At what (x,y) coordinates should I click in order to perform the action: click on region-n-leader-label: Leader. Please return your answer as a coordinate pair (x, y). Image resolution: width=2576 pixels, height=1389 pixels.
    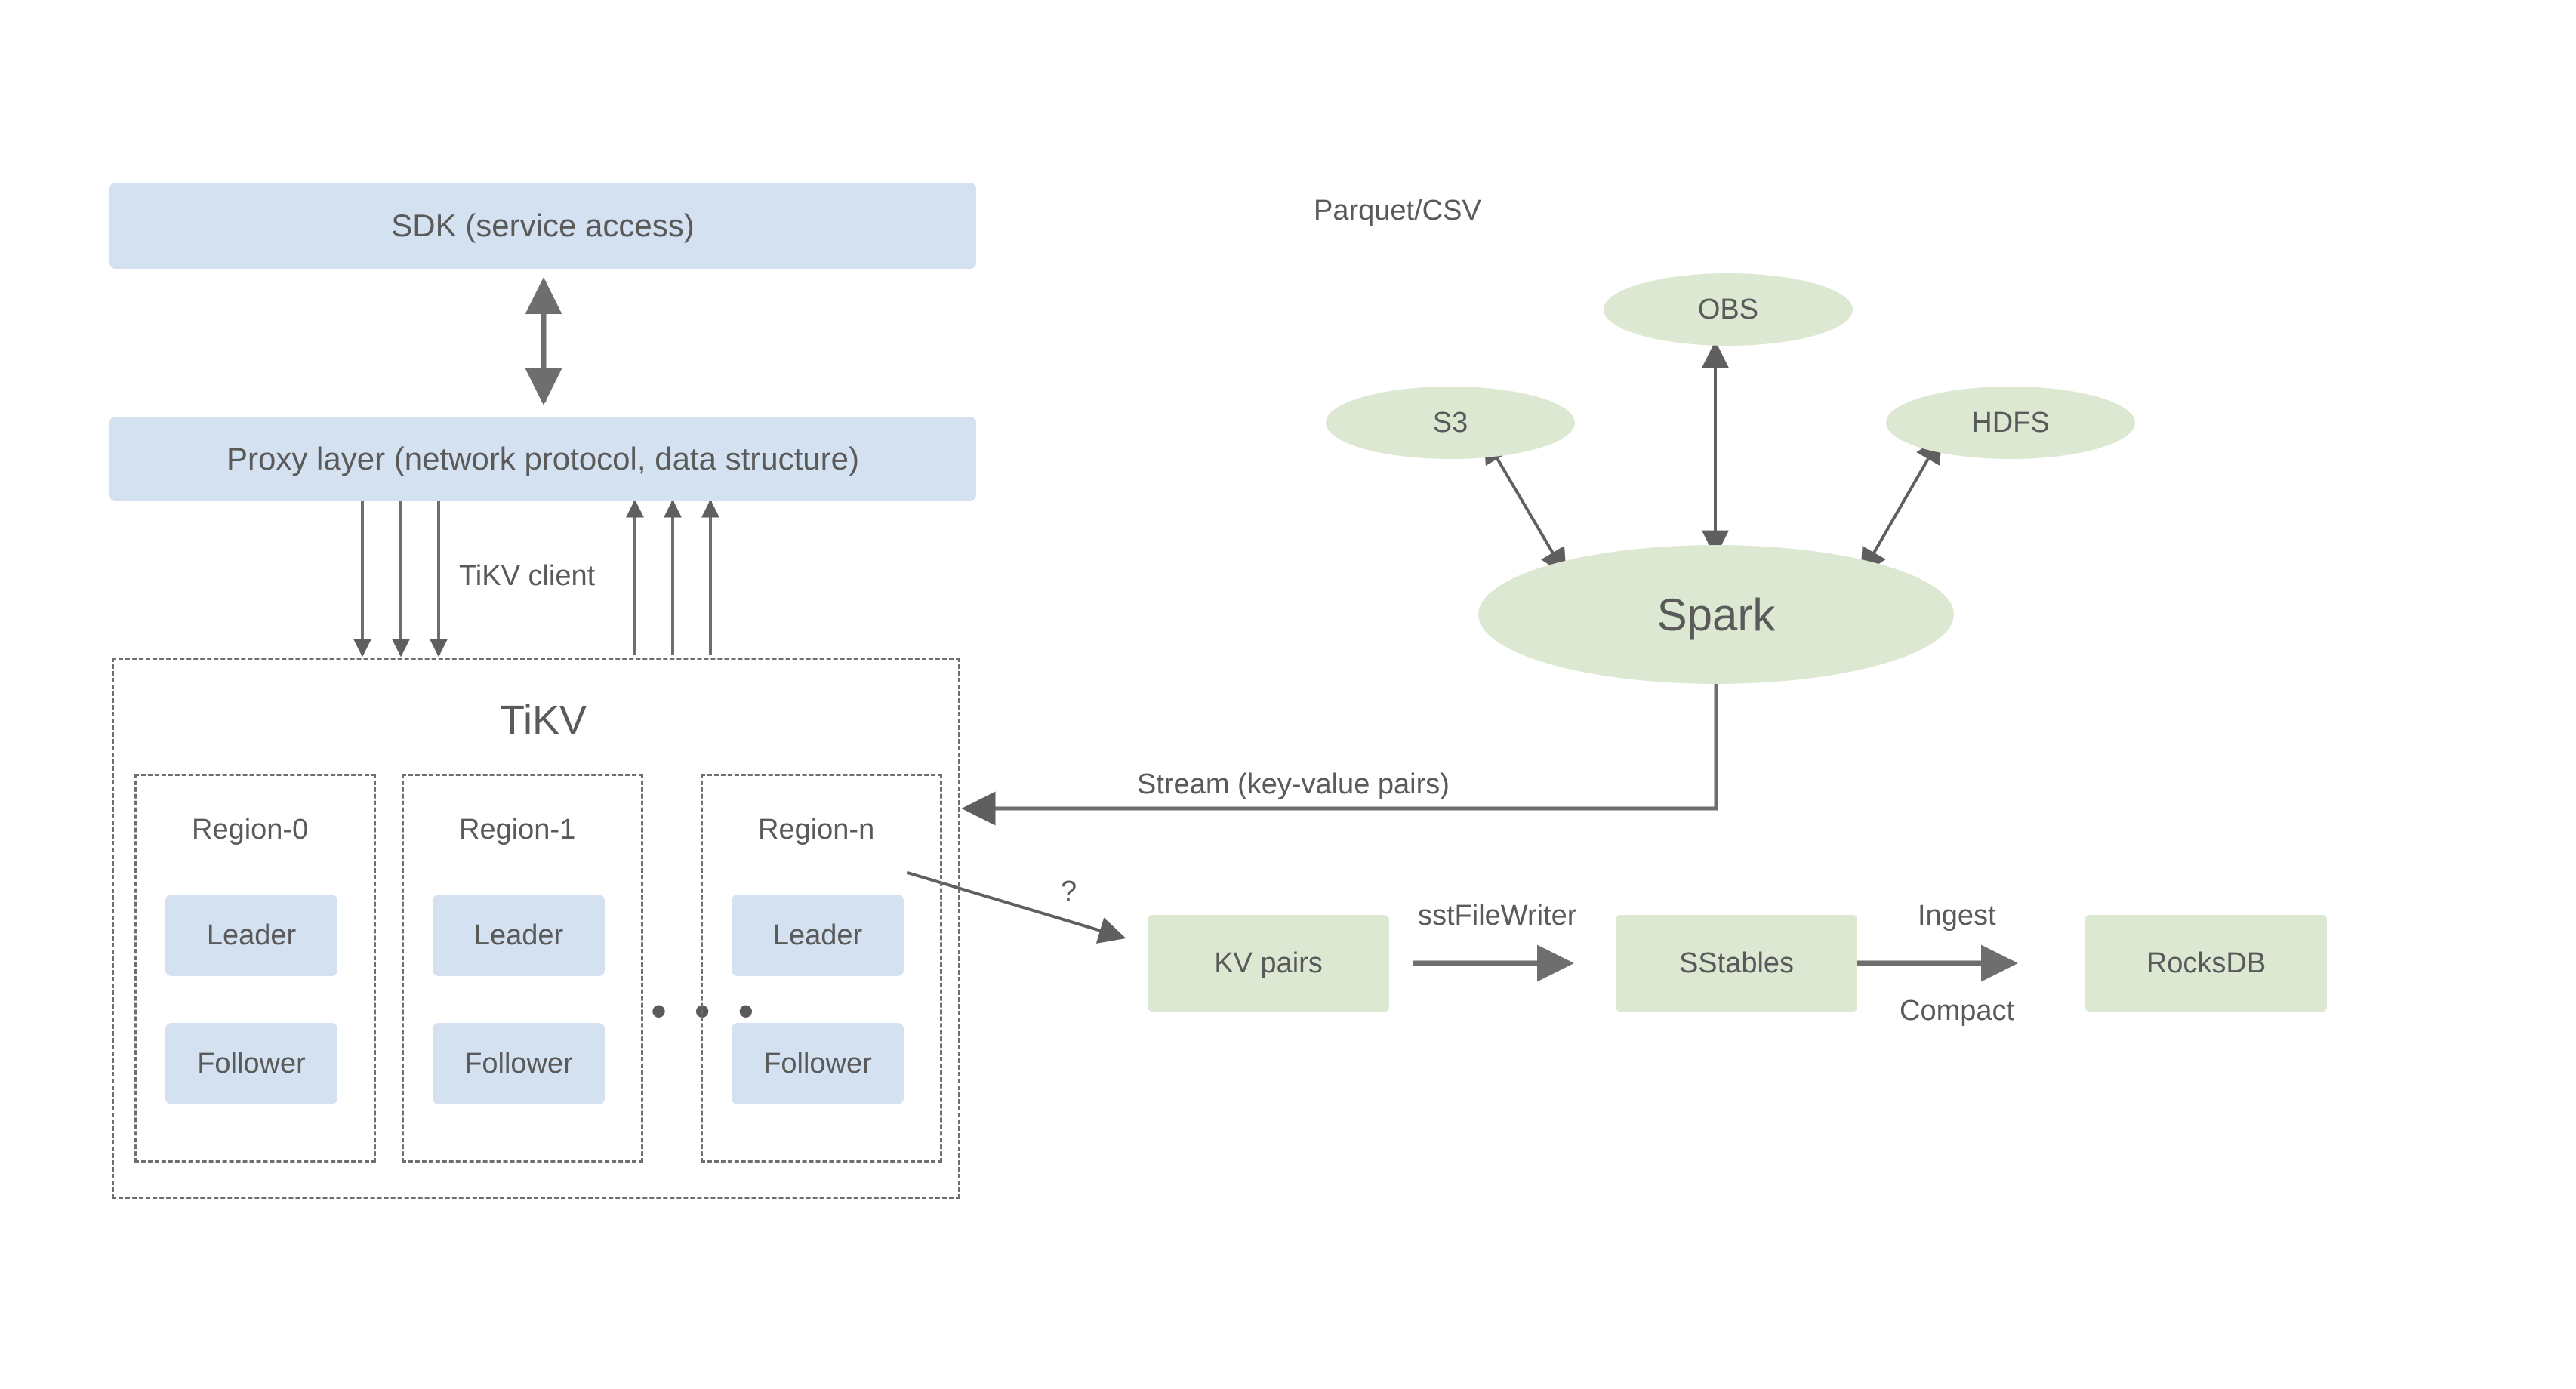
    Looking at the image, I should click on (817, 935).